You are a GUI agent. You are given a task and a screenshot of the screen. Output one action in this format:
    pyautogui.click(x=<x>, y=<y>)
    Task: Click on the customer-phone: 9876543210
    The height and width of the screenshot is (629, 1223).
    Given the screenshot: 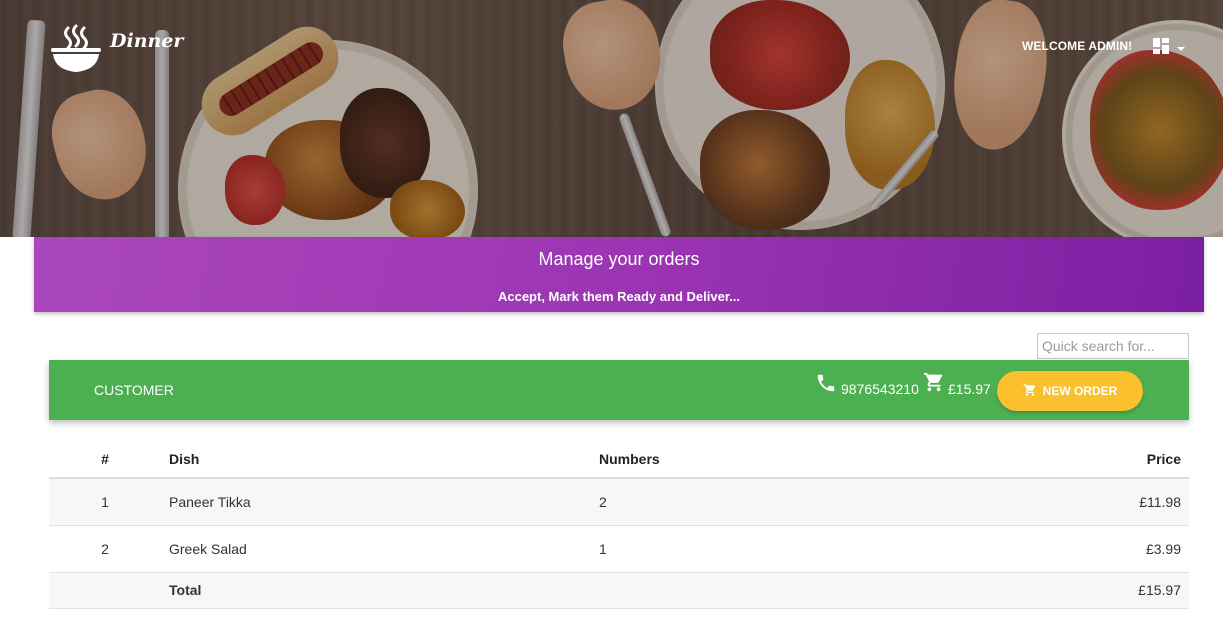 What is the action you would take?
    pyautogui.click(x=880, y=389)
    